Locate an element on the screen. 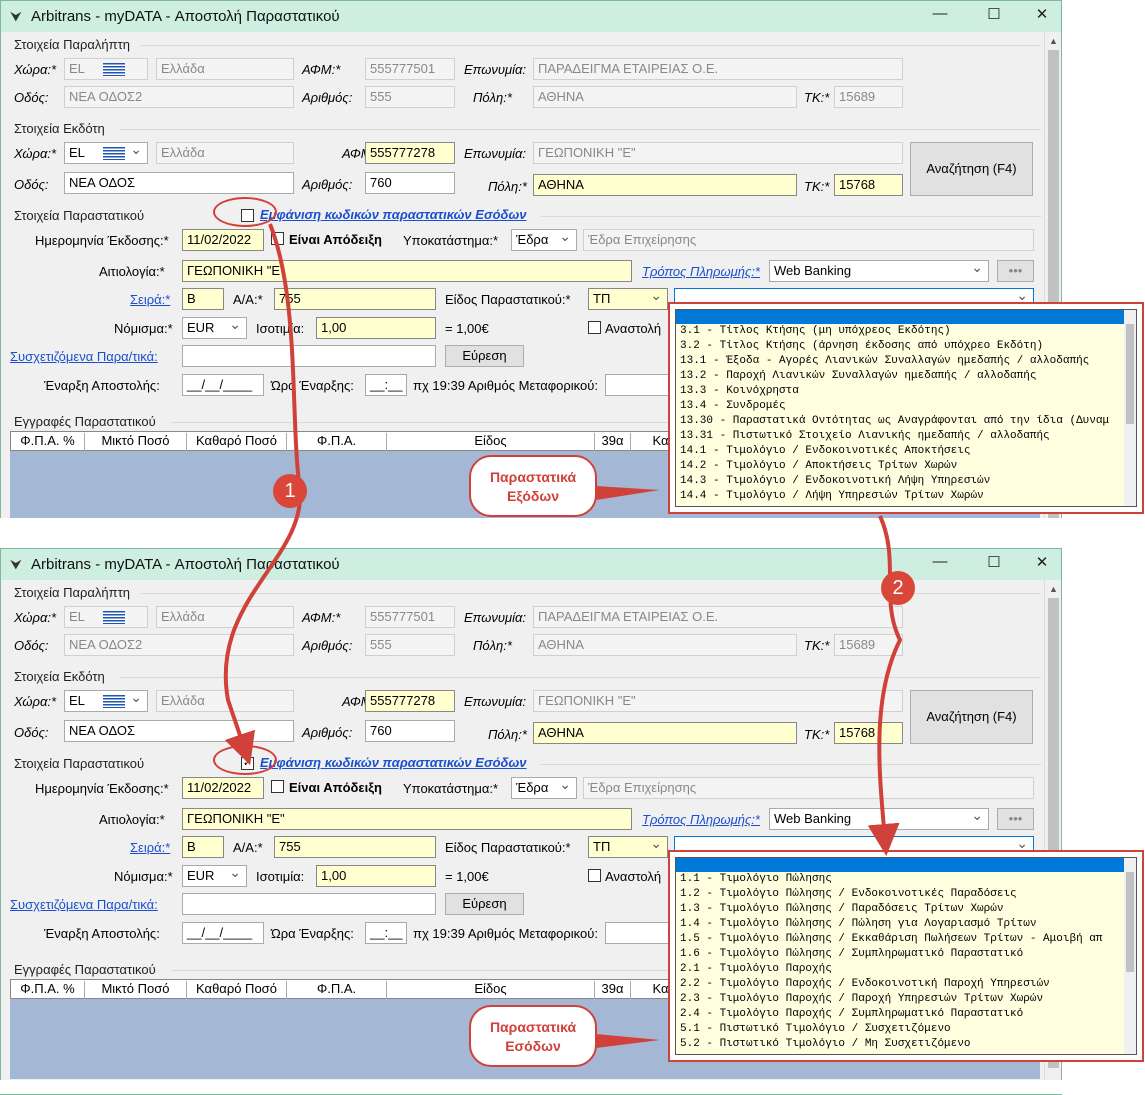 This screenshot has height=1095, width=1145. step-badge-1: 1 is located at coordinates (290, 491).